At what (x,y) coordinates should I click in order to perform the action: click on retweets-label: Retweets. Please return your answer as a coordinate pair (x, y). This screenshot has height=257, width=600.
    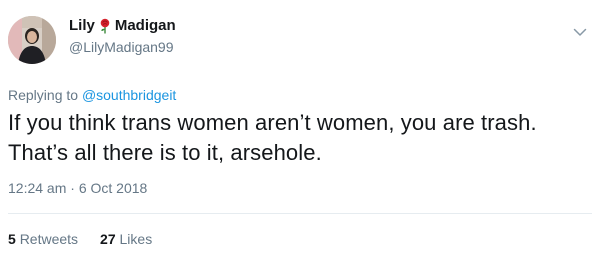
    Looking at the image, I should click on (49, 239).